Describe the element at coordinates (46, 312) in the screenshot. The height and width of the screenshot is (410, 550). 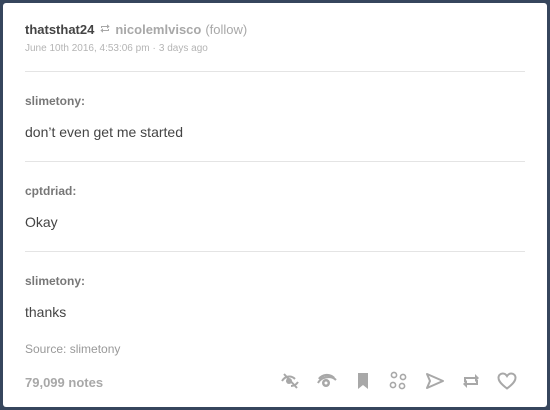
I see `chat-message: thanks` at that location.